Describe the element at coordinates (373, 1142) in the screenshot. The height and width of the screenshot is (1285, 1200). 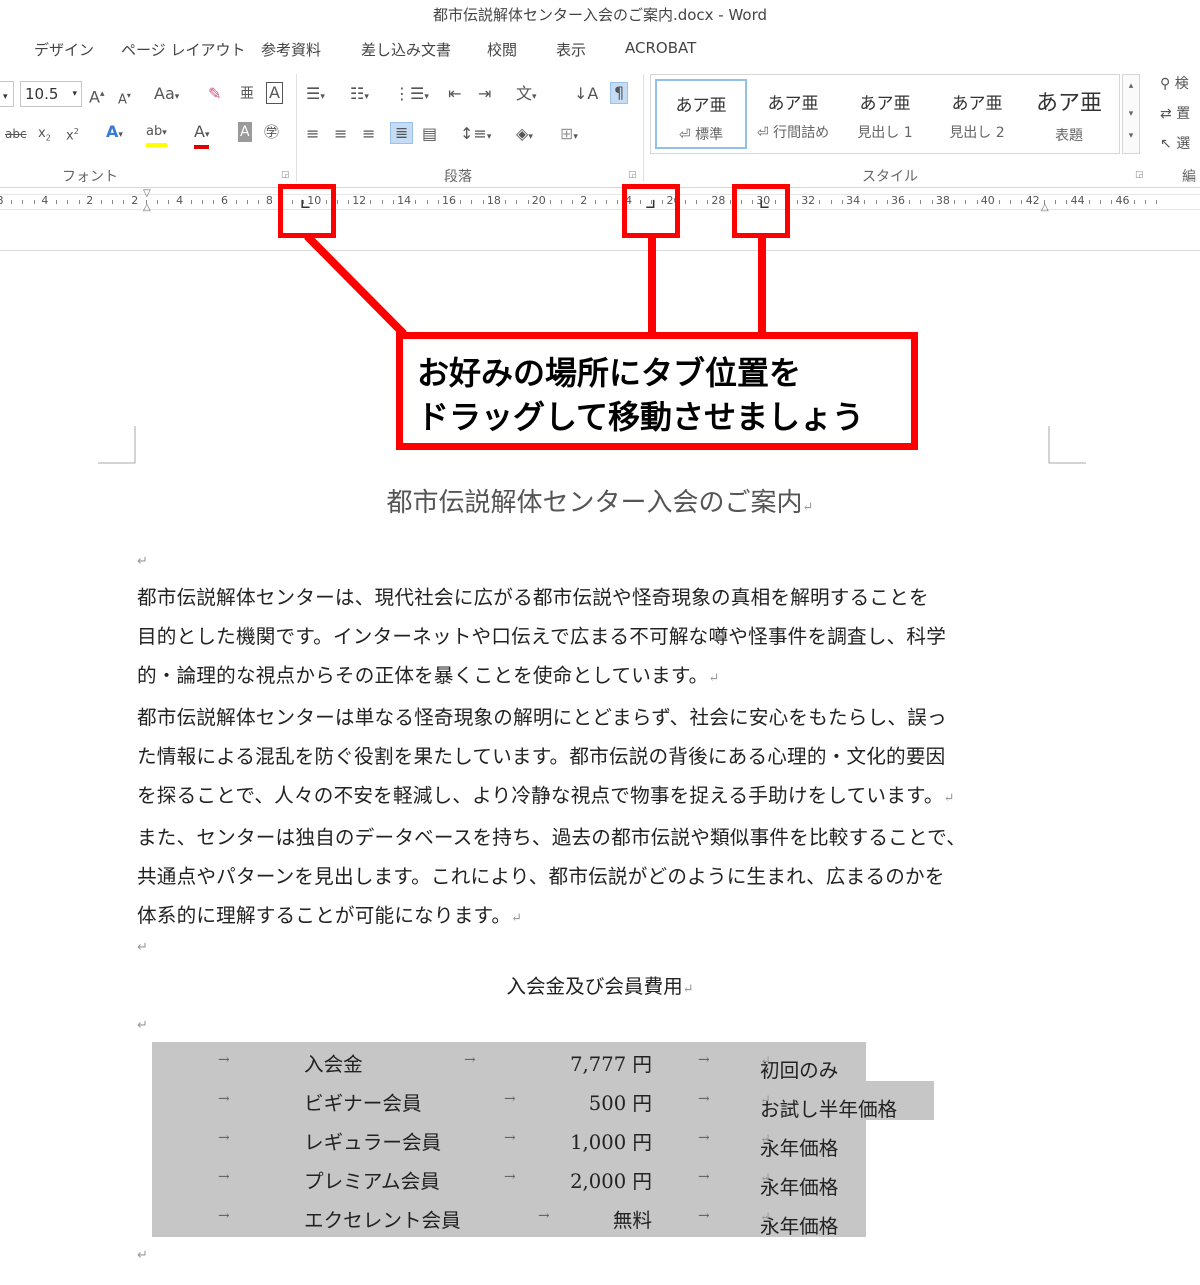
I see `fee-name: レギュラー会員` at that location.